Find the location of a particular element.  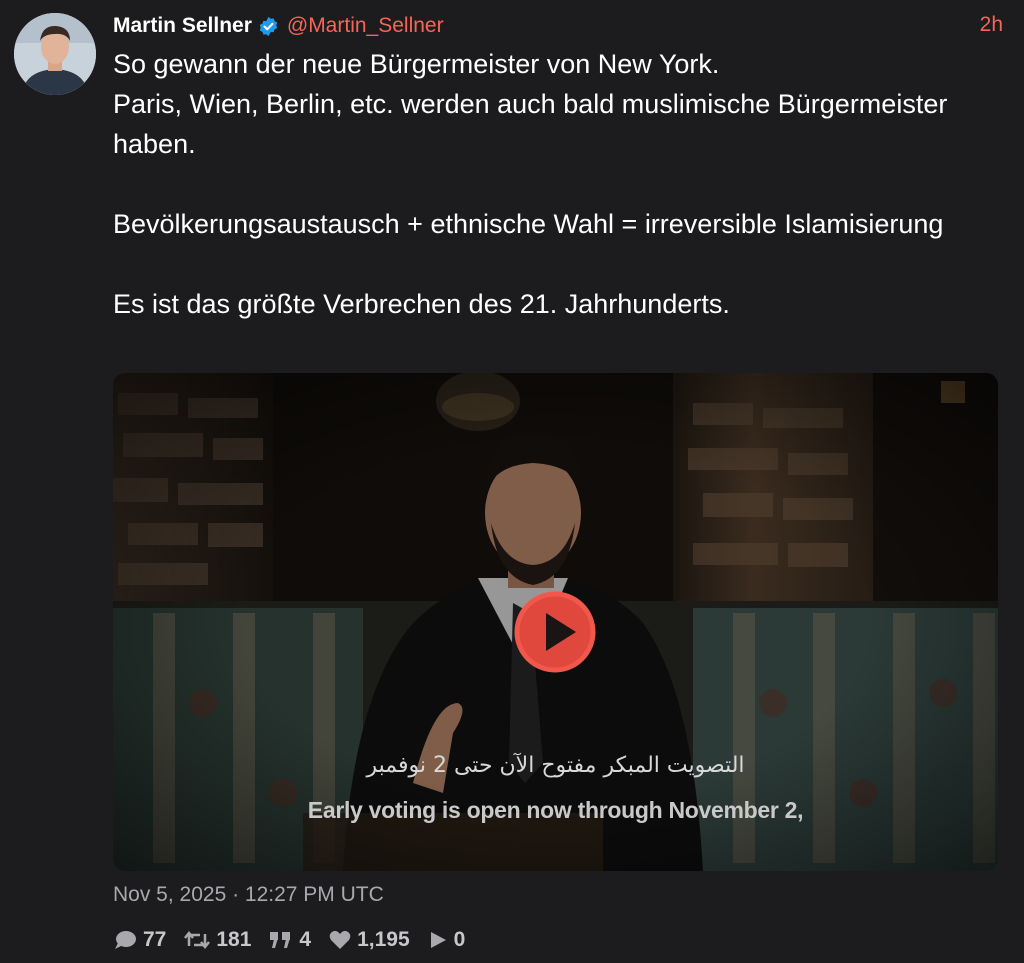

quote-count: 4 is located at coordinates (305, 939).